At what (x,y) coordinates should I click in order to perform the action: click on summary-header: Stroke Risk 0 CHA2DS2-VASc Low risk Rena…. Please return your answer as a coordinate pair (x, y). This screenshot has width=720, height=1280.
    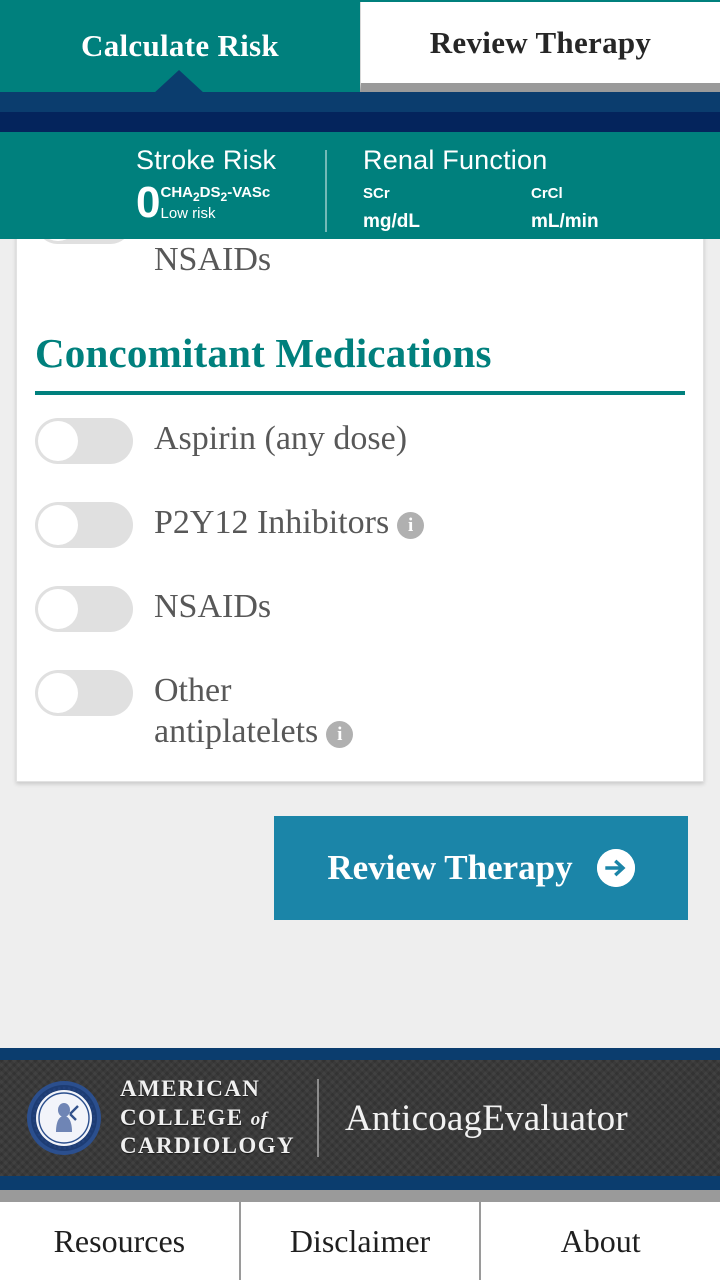
    Looking at the image, I should click on (360, 185).